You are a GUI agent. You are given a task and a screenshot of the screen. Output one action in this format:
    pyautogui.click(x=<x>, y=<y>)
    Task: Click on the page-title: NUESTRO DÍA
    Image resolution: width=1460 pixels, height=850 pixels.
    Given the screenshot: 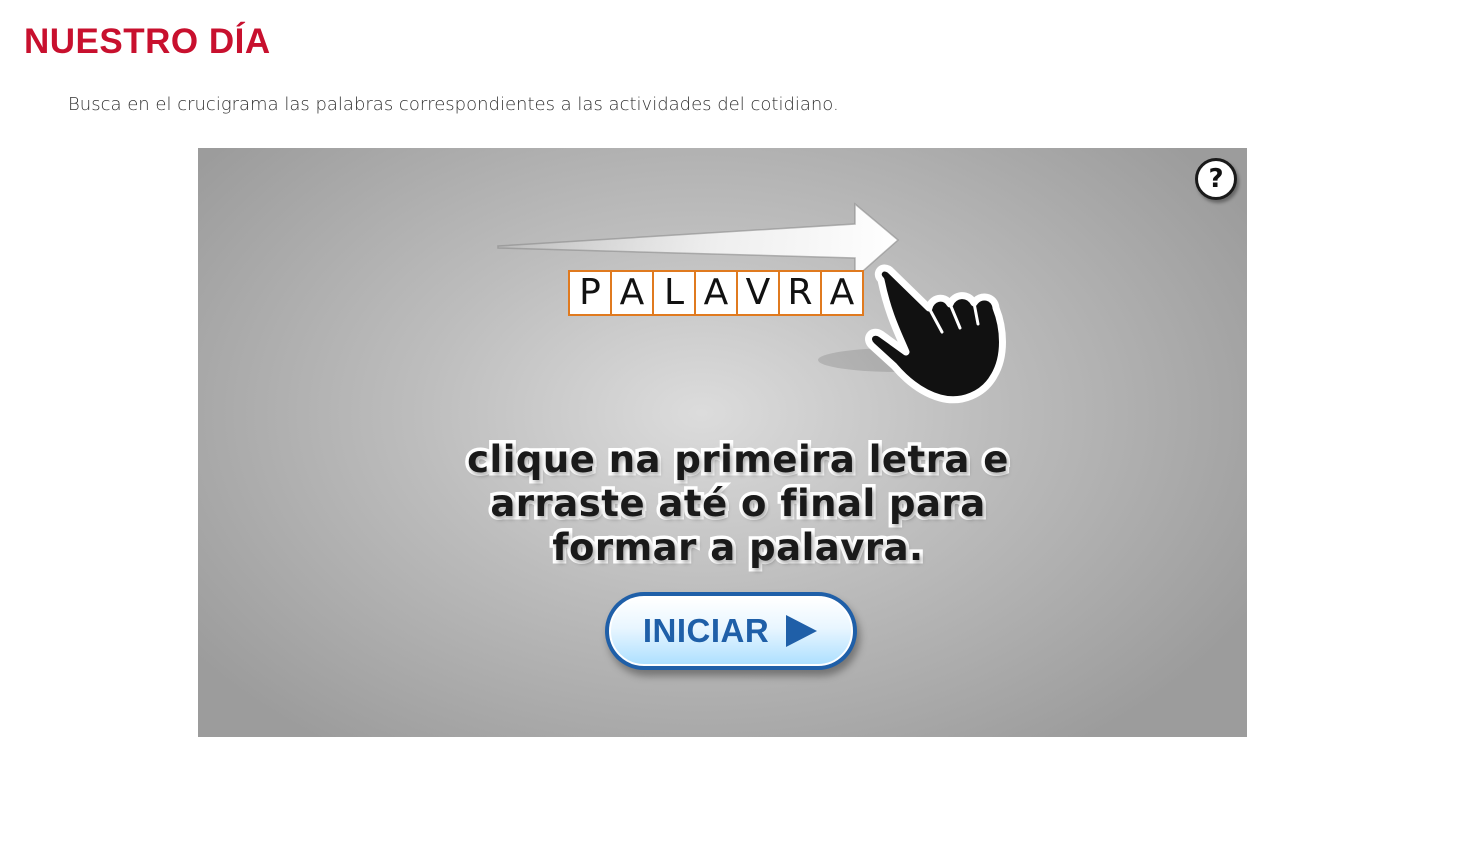 What is the action you would take?
    pyautogui.click(x=147, y=41)
    